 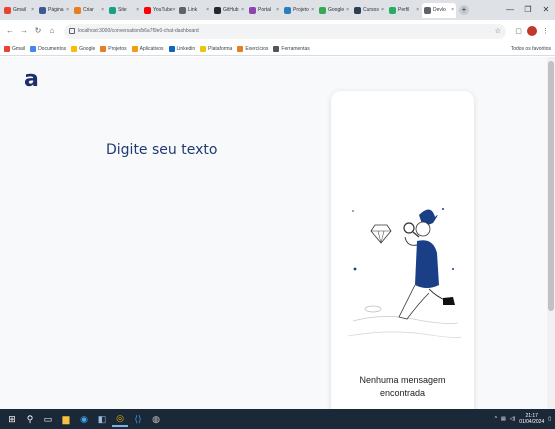 What do you see at coordinates (334, 10) in the screenshot?
I see `browser-tab: Google ×` at bounding box center [334, 10].